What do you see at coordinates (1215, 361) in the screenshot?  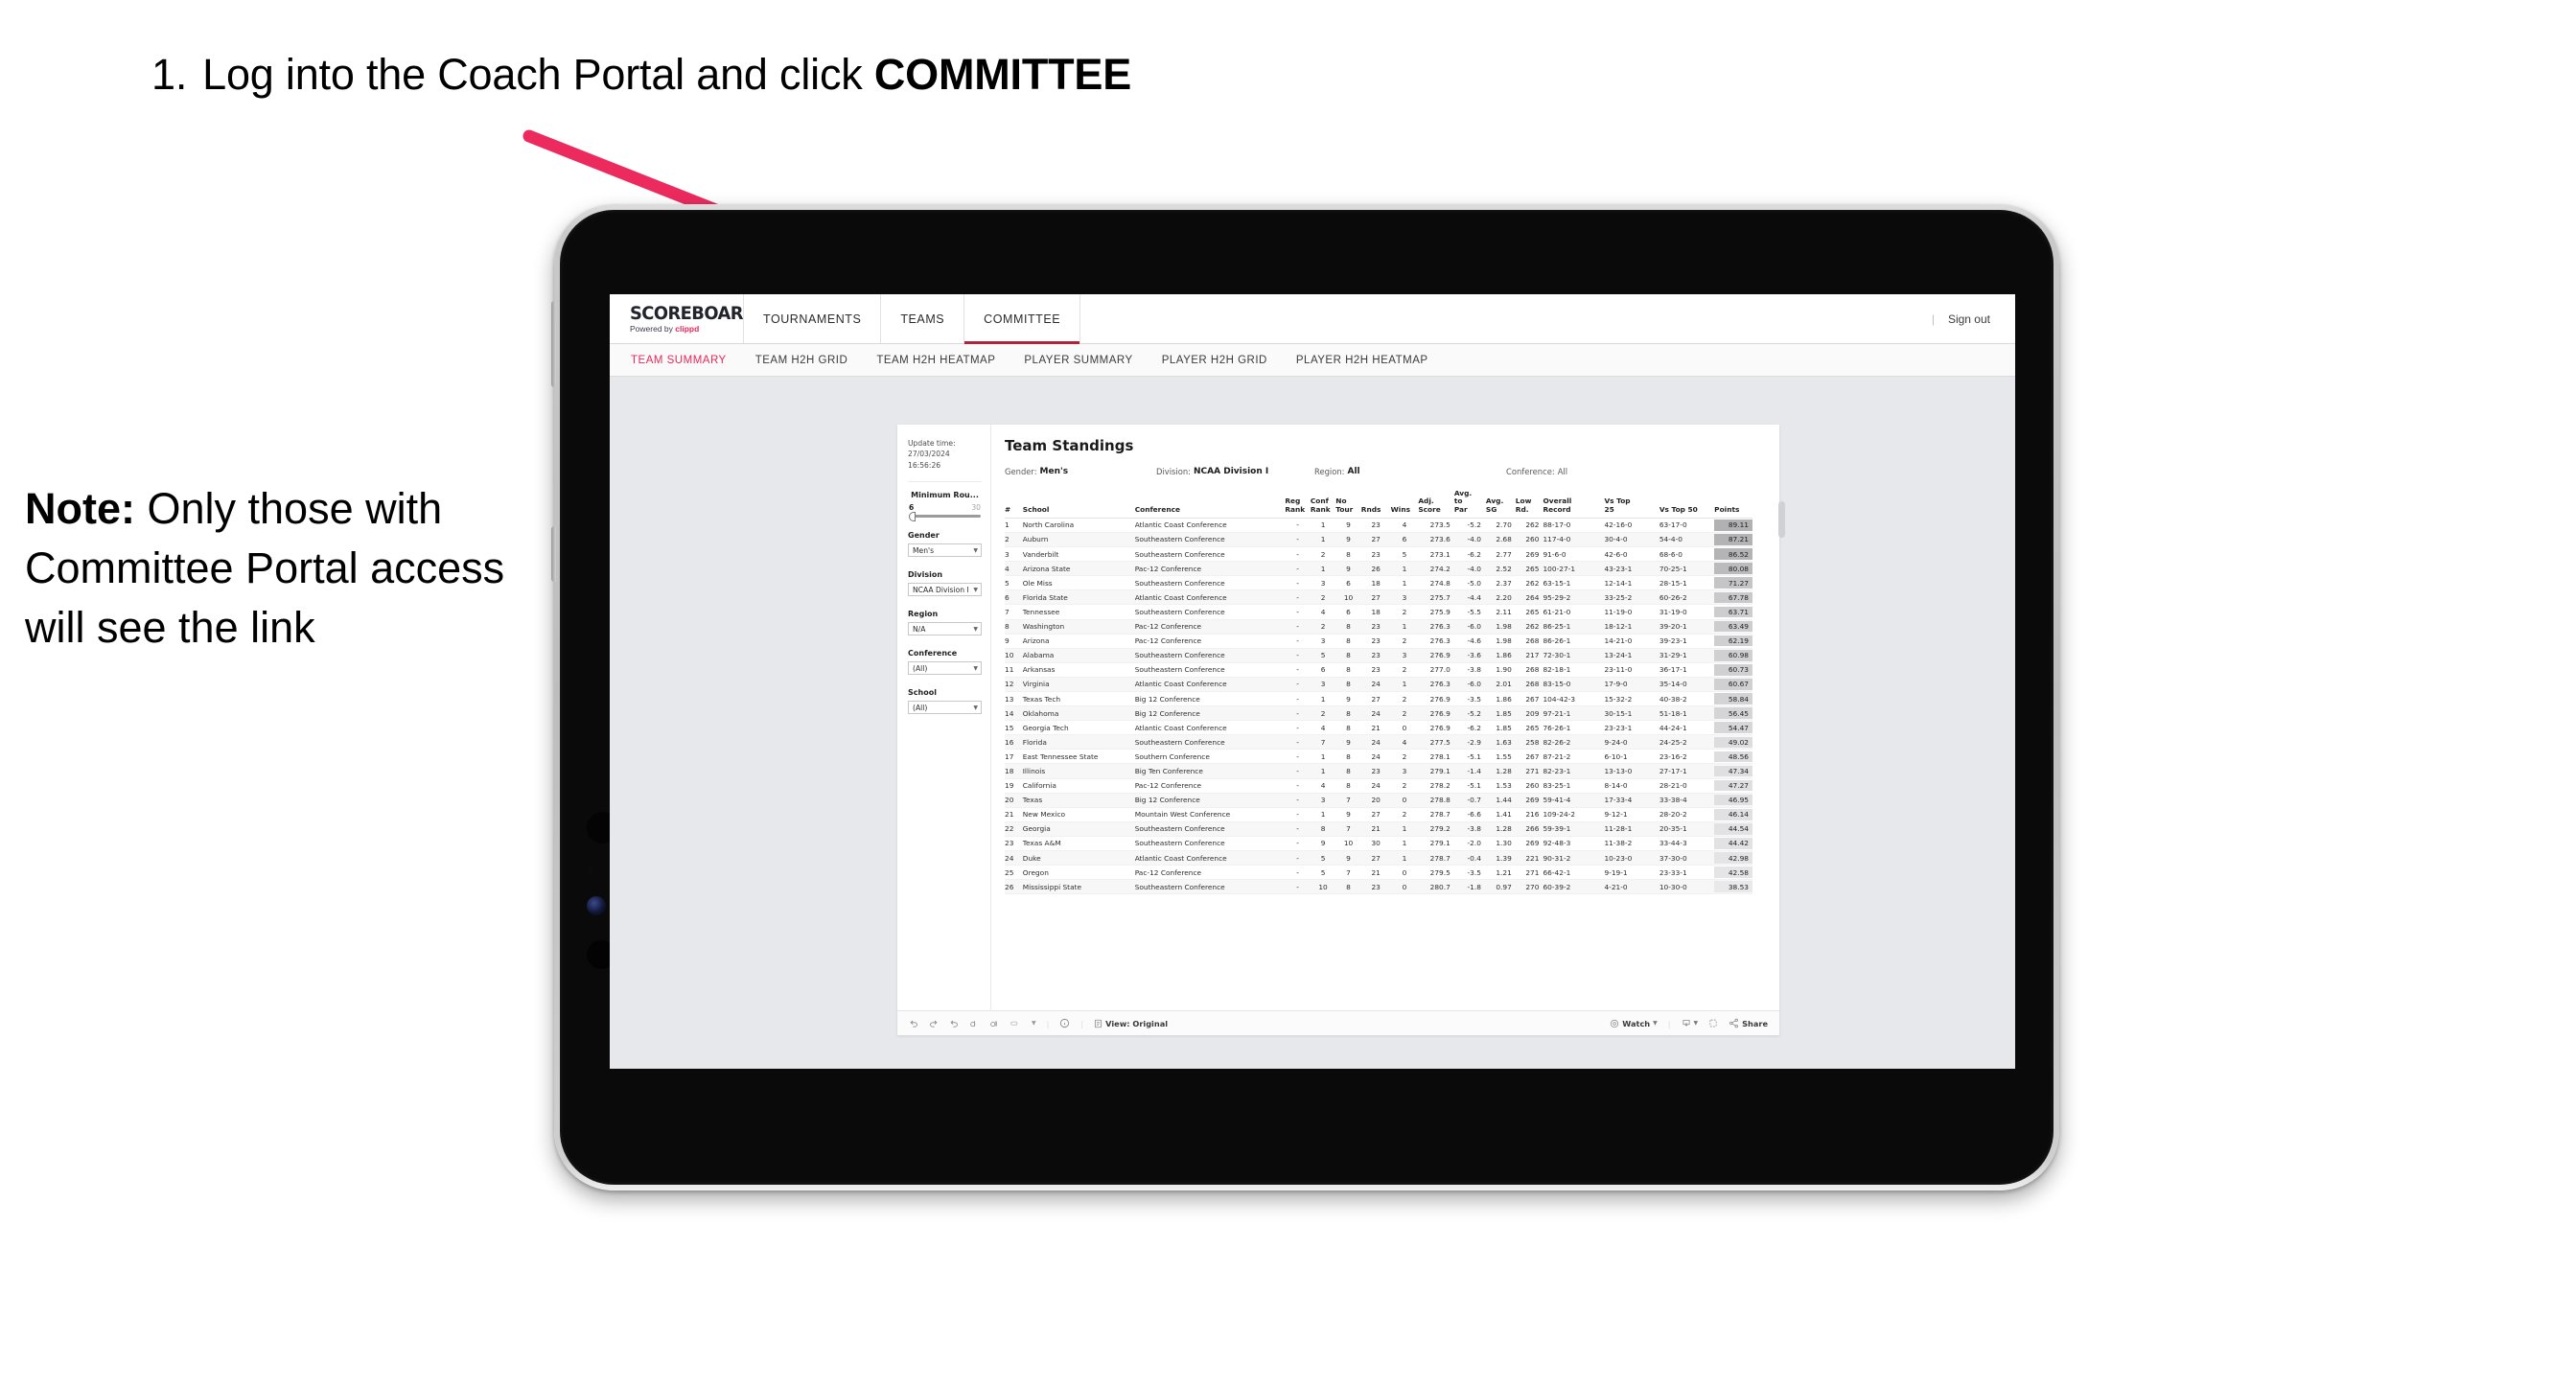 I see `subnav-player-h2h-grid: PLAYER H2H GRID` at bounding box center [1215, 361].